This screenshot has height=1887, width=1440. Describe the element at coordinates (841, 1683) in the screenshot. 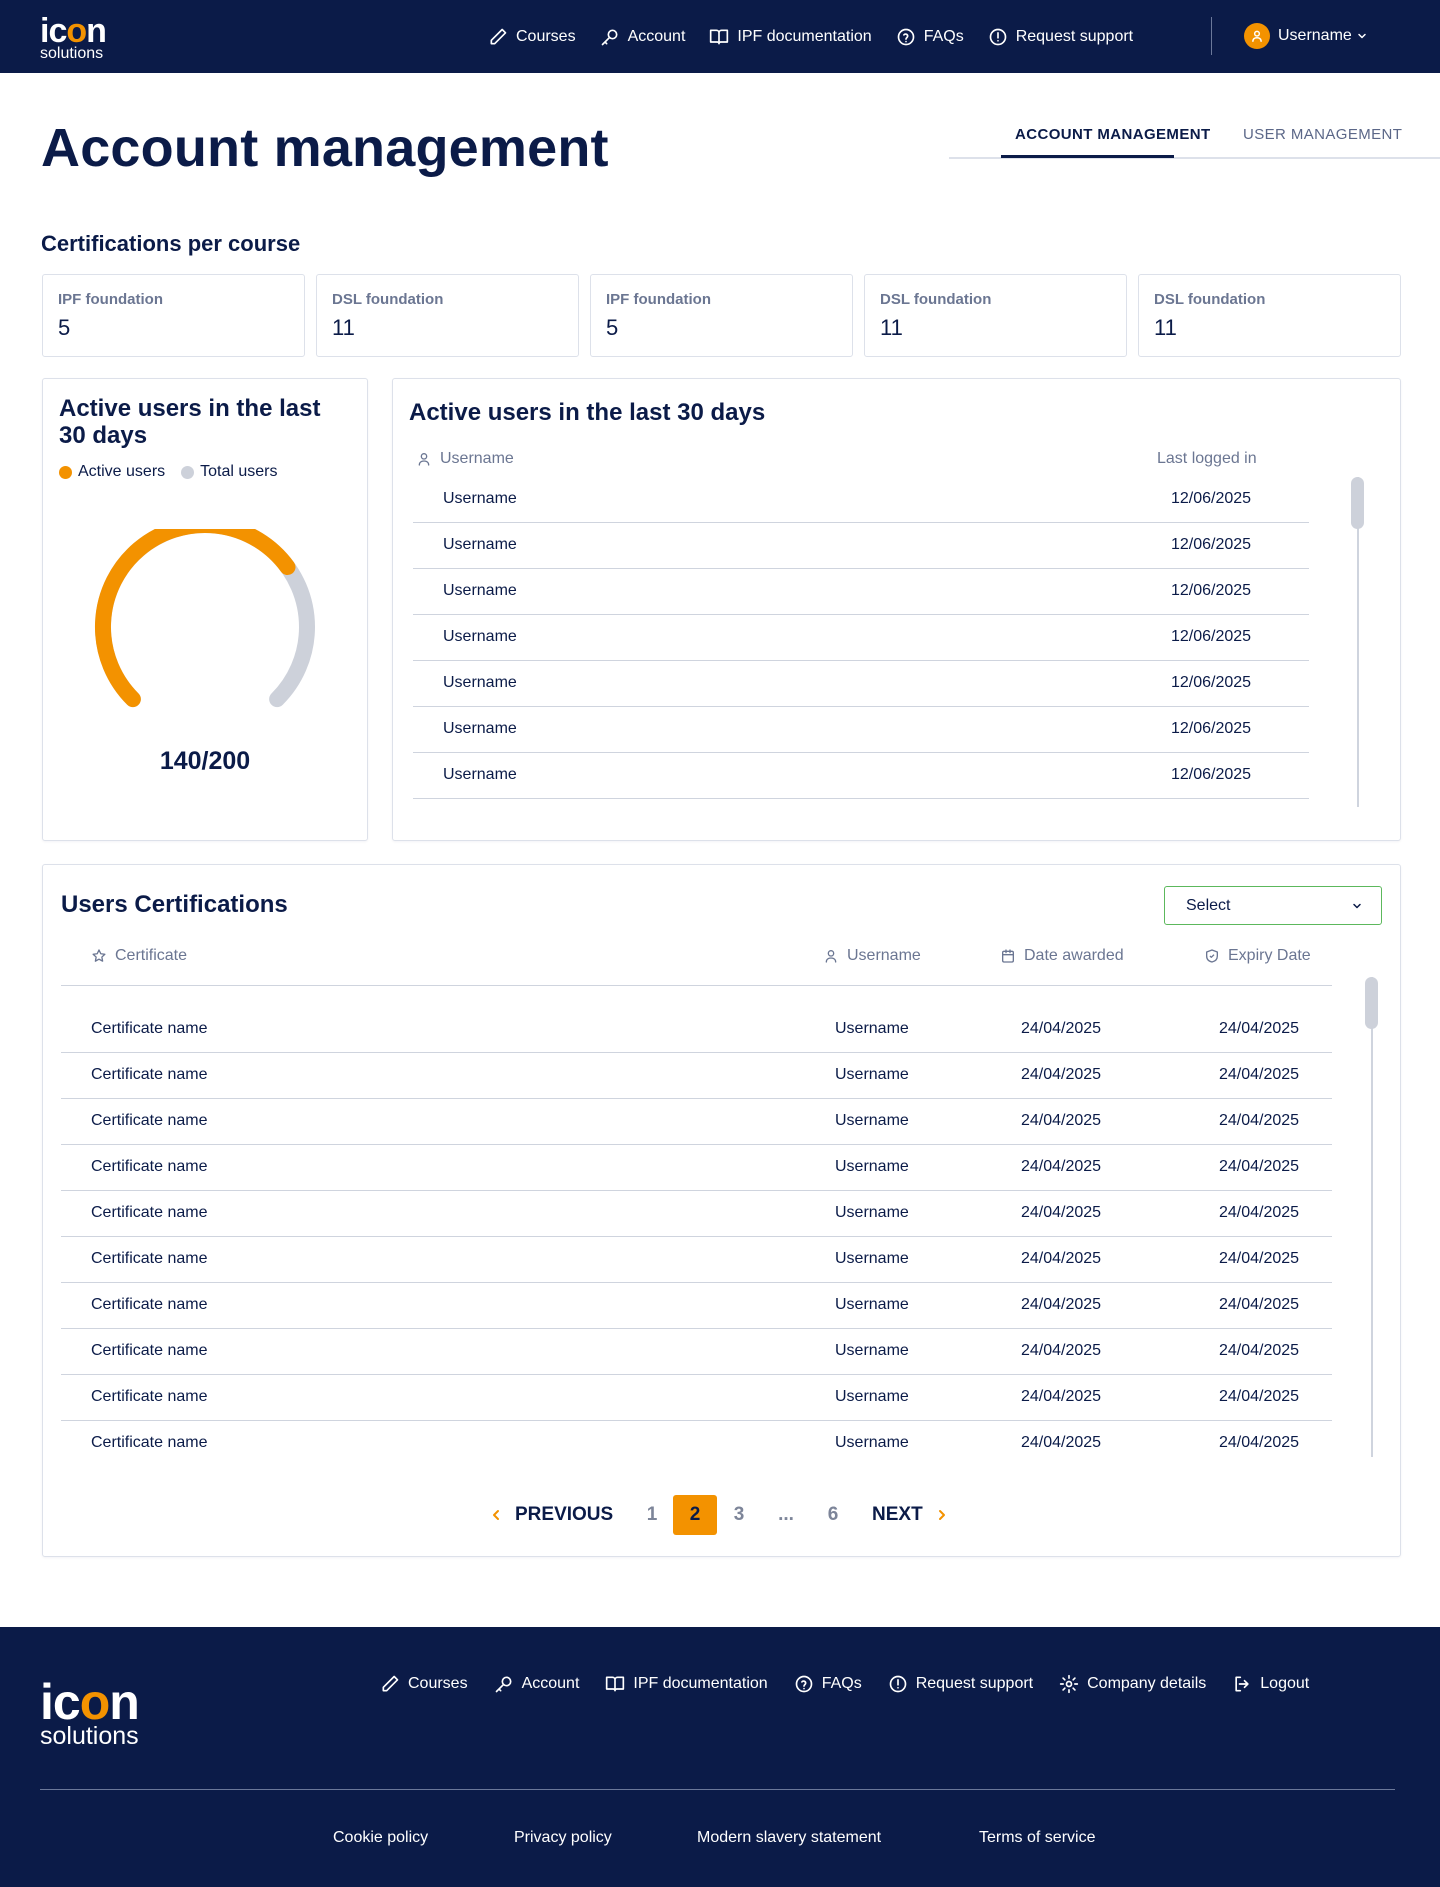

I see `nav-item-label: FAQs` at that location.